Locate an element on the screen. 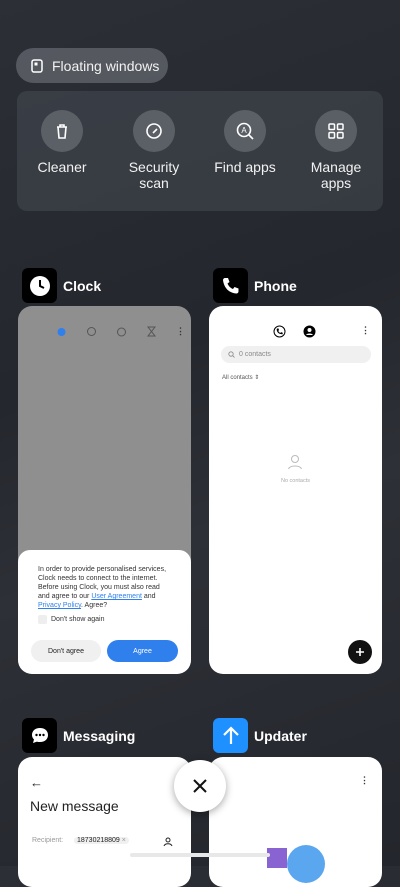 The height and width of the screenshot is (887, 400). updater-app-header: Updater is located at coordinates (260, 735).